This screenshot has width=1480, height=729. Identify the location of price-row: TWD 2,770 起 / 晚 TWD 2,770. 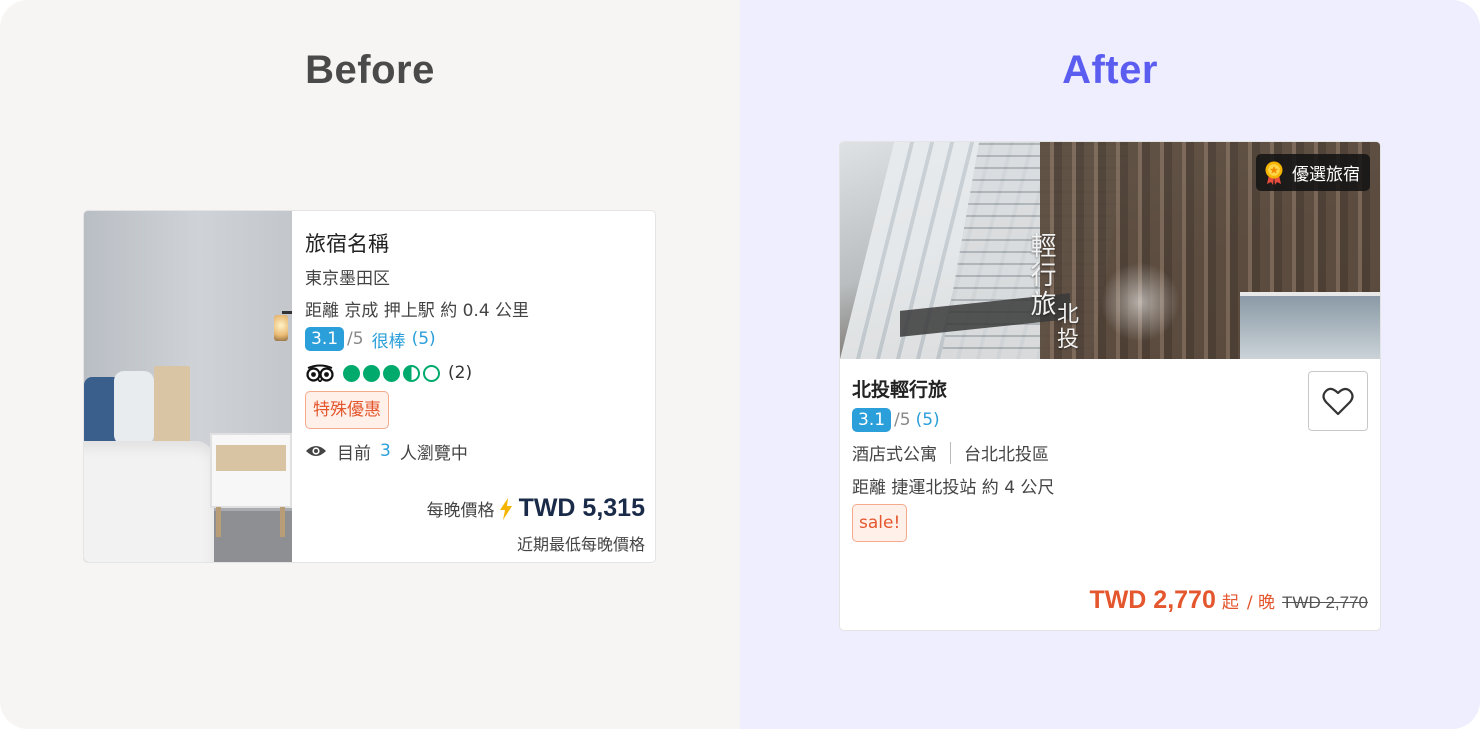
(1228, 600).